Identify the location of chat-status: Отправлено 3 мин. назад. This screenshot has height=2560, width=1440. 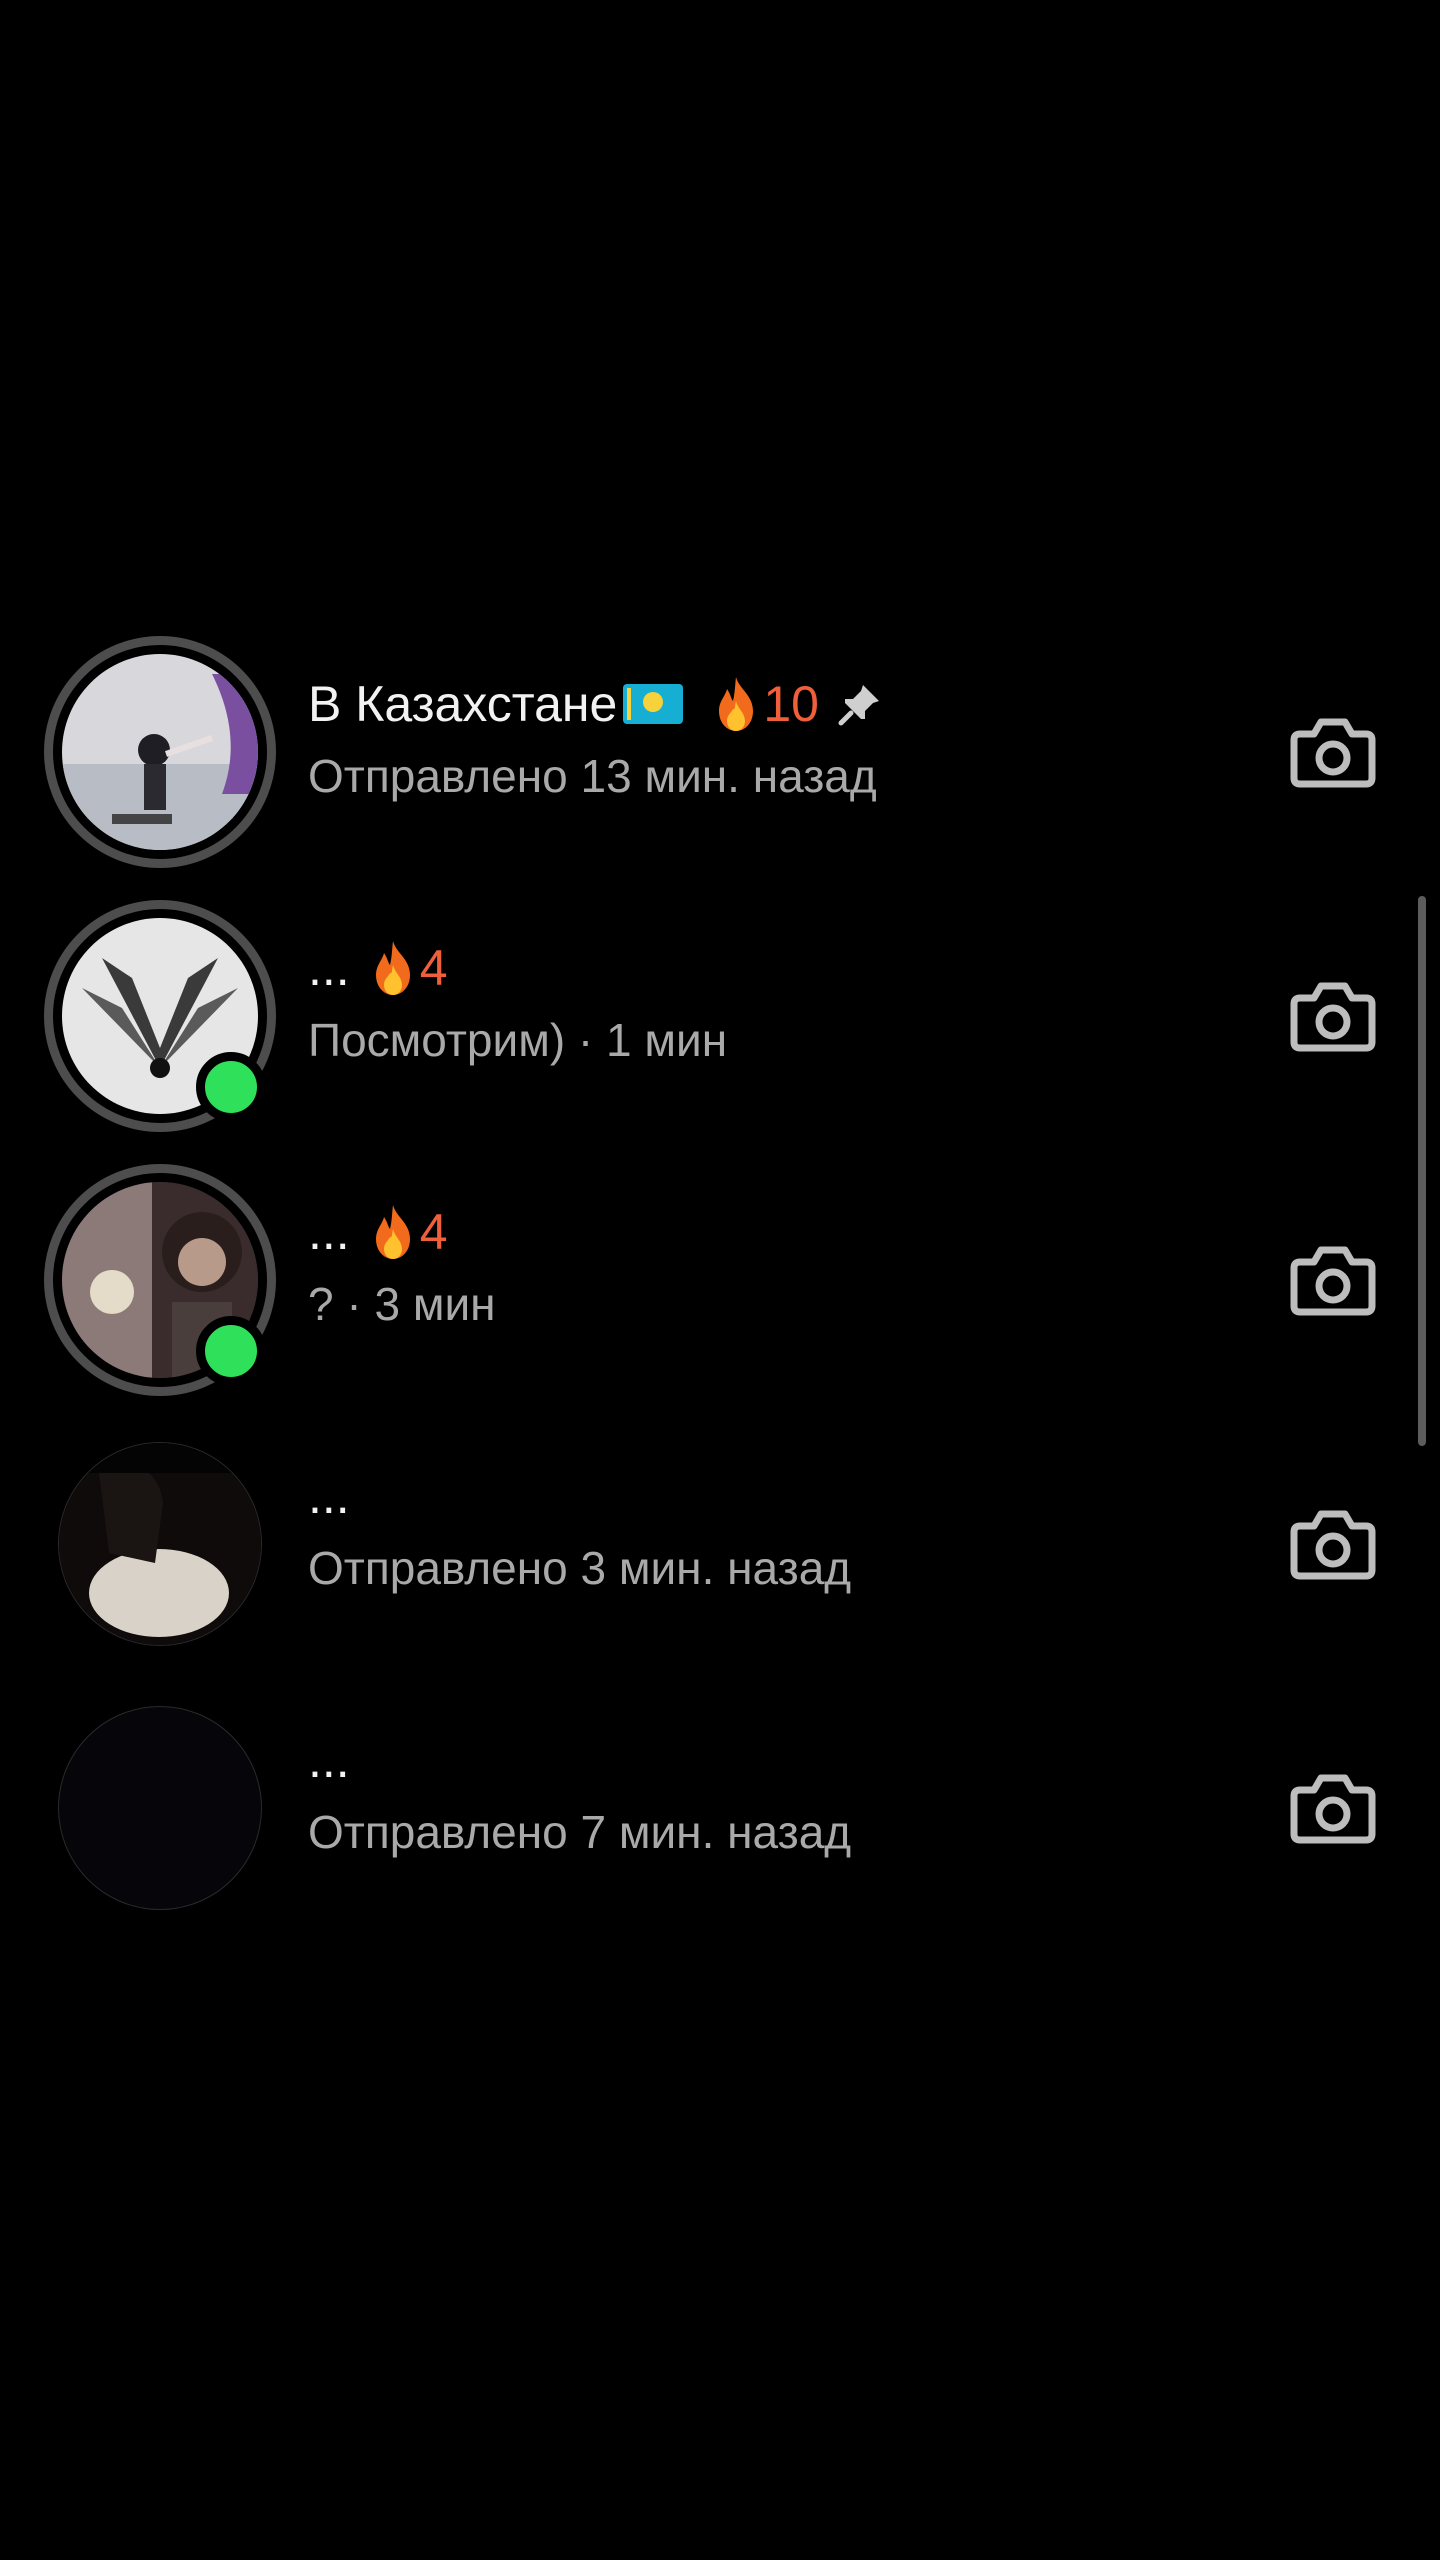
(580, 1568).